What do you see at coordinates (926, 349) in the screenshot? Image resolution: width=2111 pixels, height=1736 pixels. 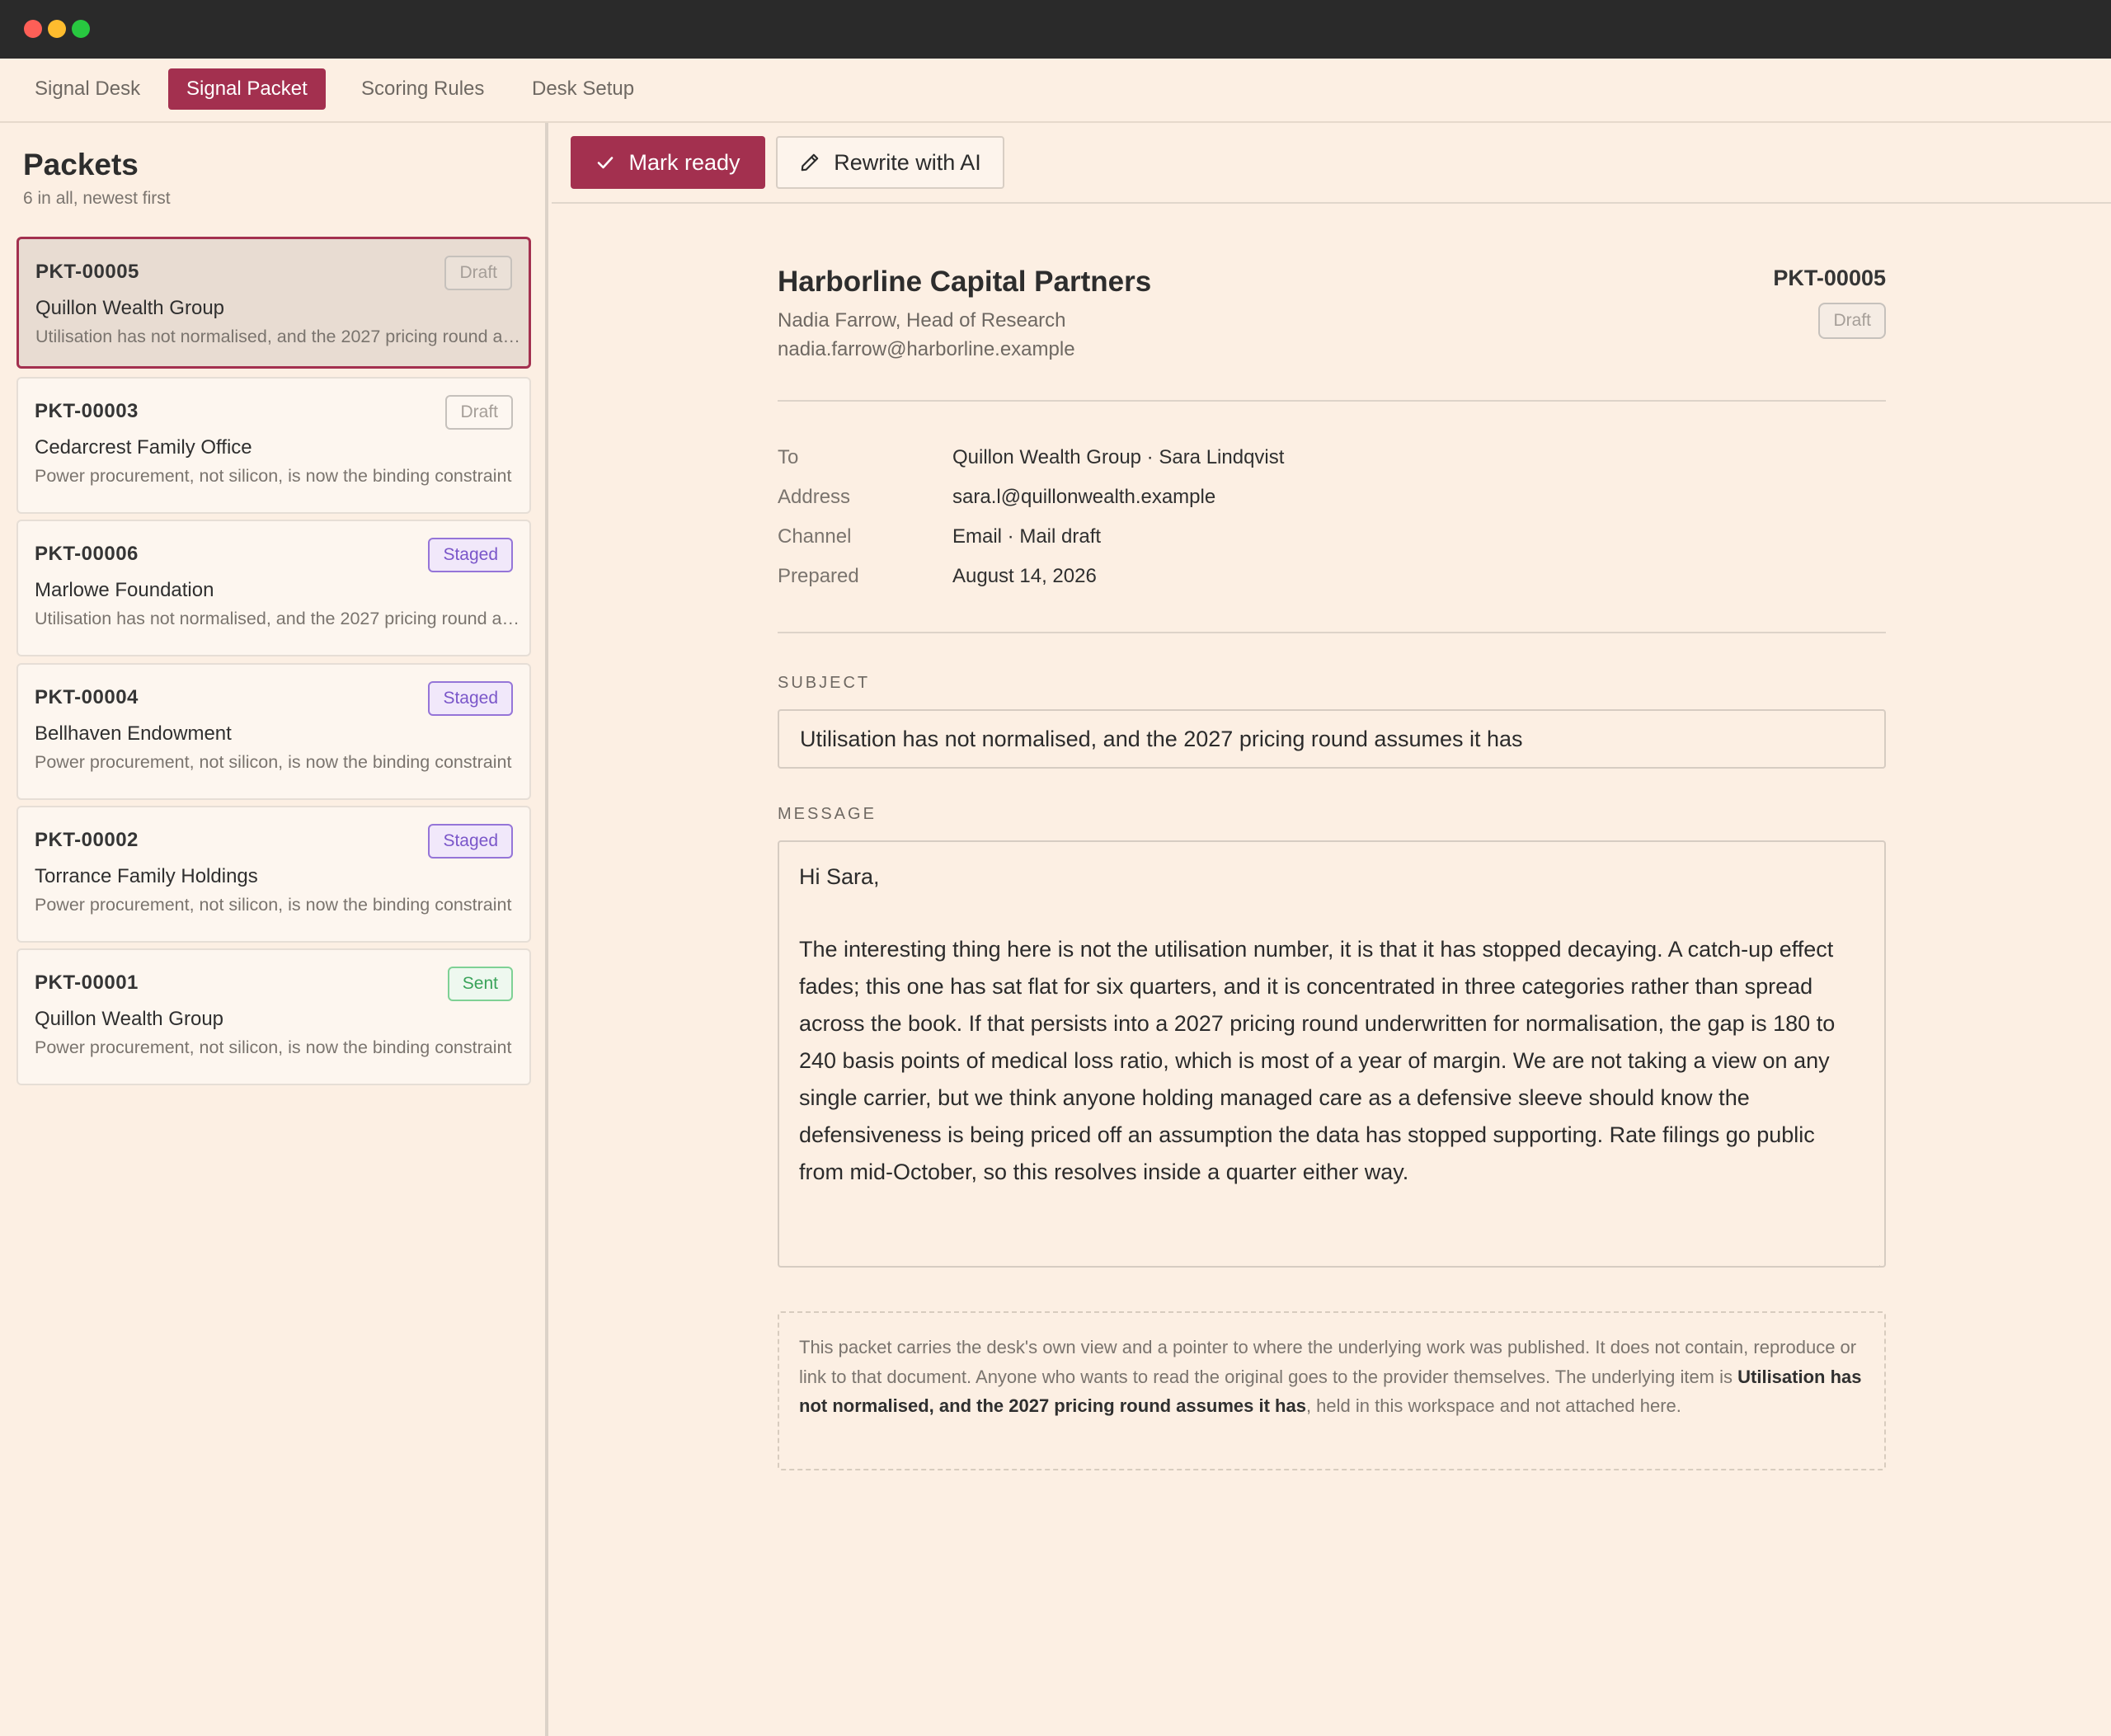 I see `sender-email: nadia.farrow@harborline.example` at bounding box center [926, 349].